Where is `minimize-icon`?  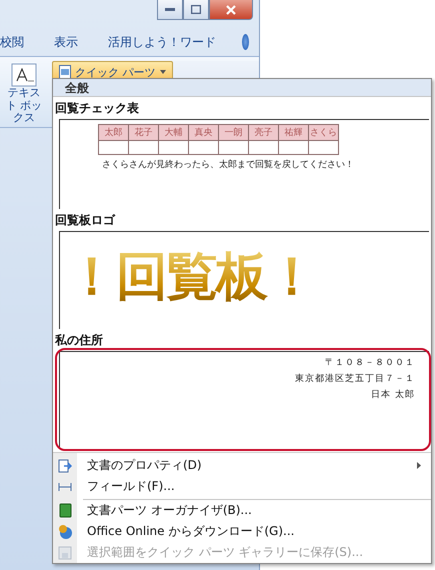 minimize-icon is located at coordinates (170, 10).